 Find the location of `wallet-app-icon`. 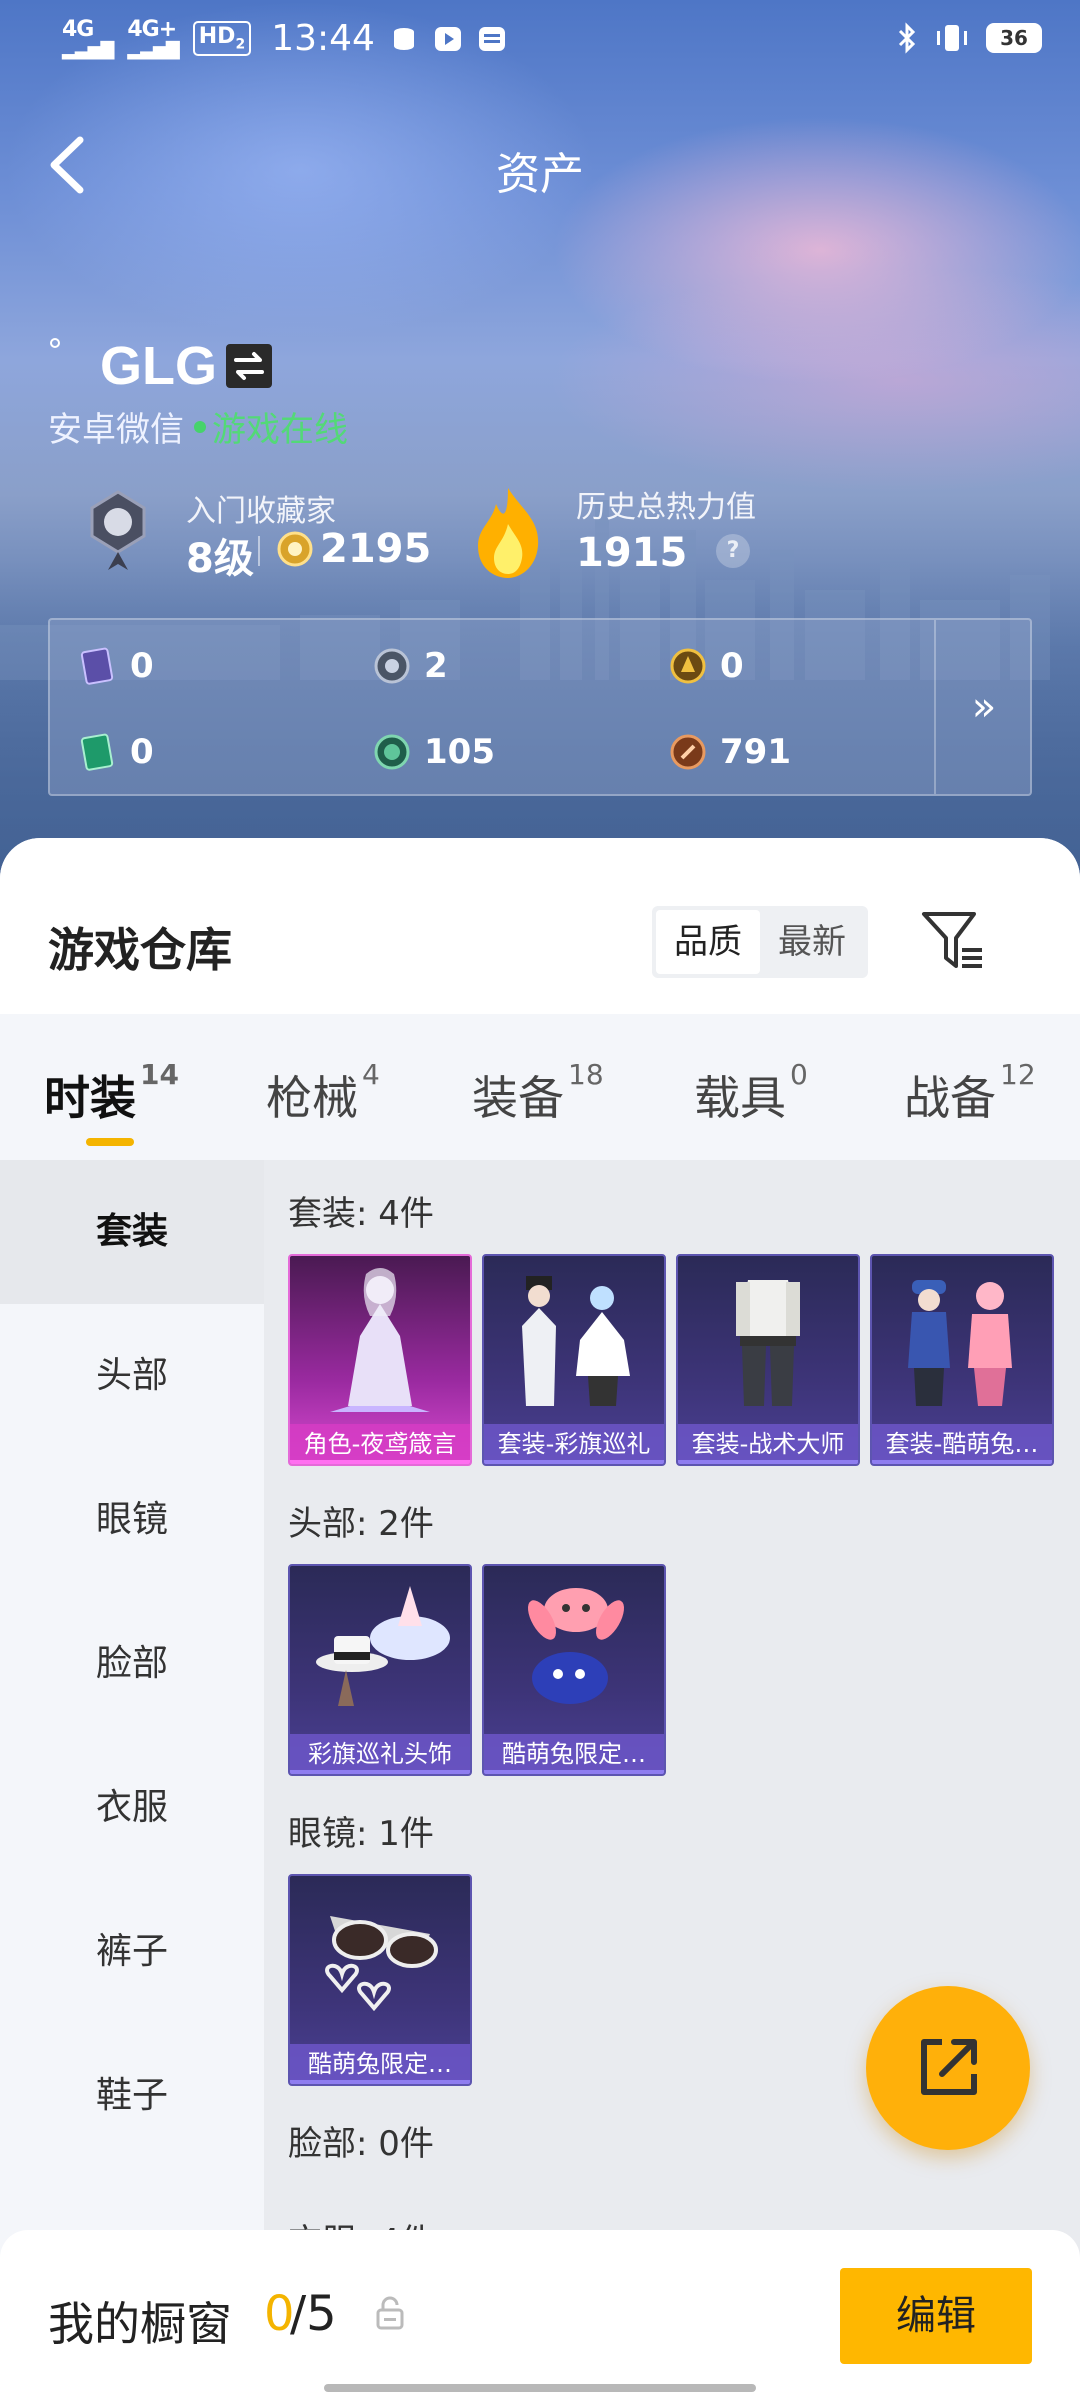

wallet-app-icon is located at coordinates (491, 38).